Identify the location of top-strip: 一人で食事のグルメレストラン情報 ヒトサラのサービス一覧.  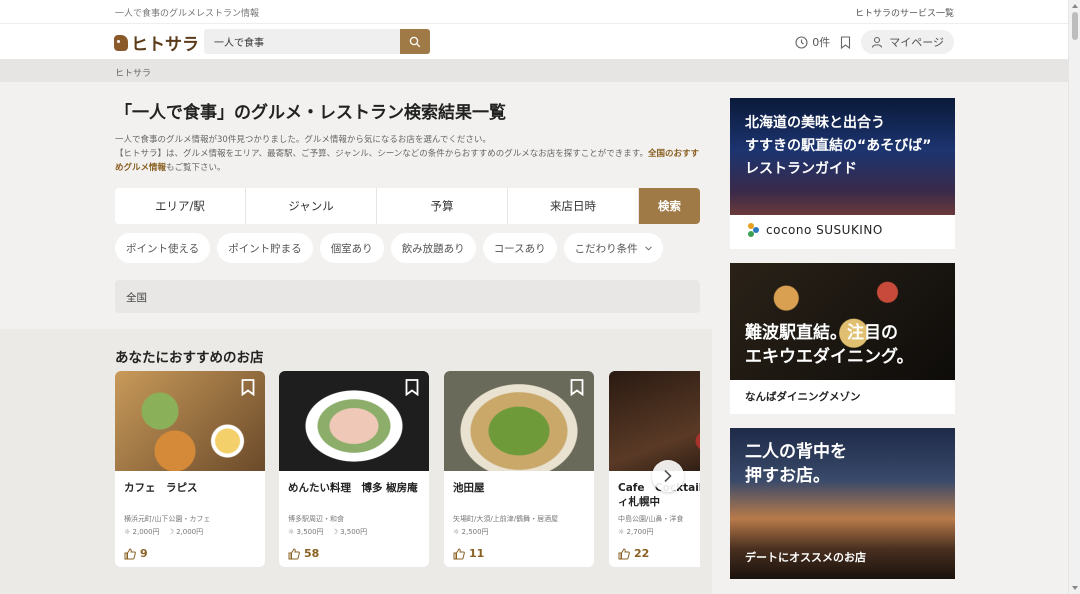
(534, 12).